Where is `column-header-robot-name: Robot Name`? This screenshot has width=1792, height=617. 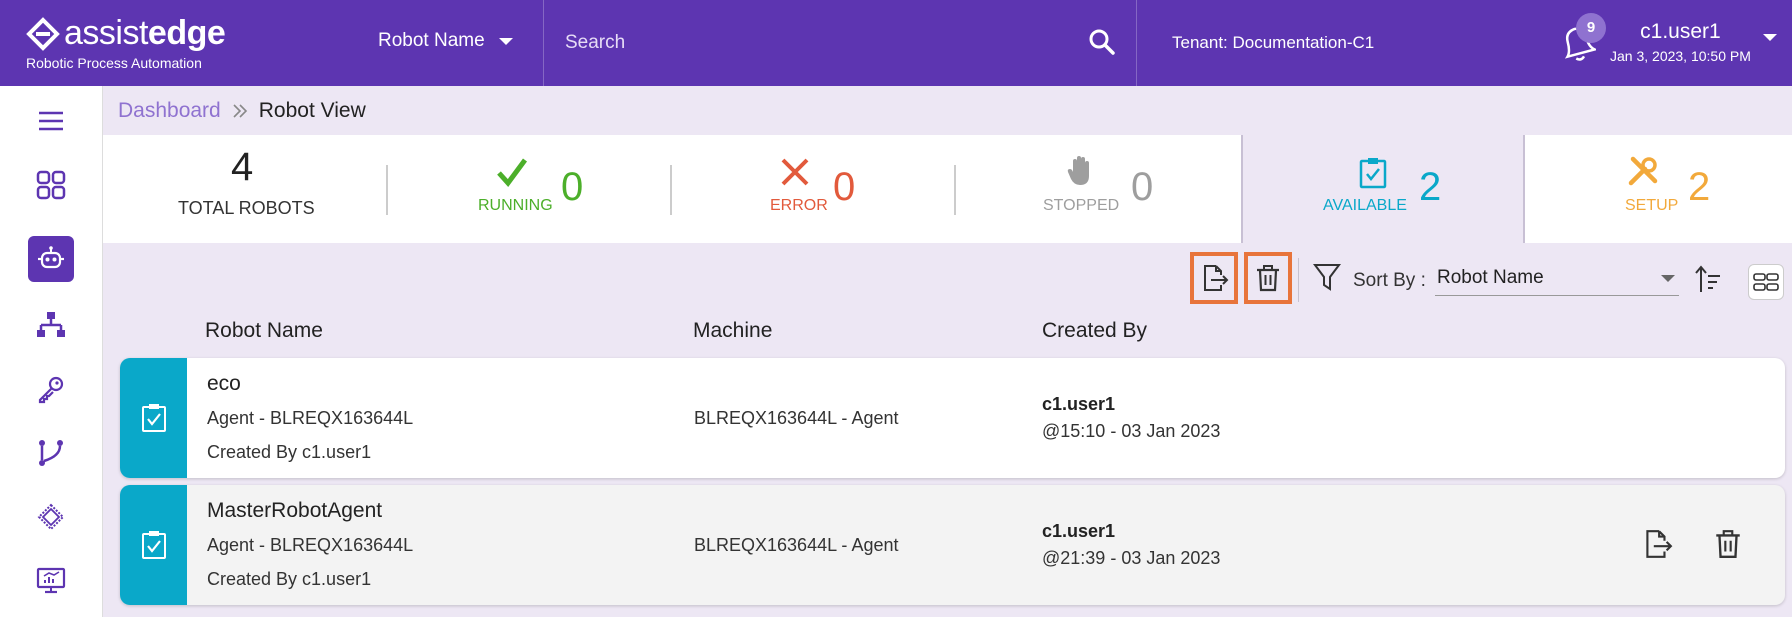
column-header-robot-name: Robot Name is located at coordinates (264, 331).